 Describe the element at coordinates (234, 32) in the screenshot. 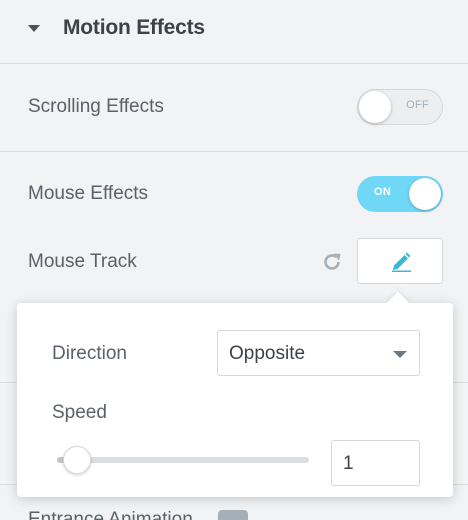

I see `motion-effects-header: Motion Effects` at that location.